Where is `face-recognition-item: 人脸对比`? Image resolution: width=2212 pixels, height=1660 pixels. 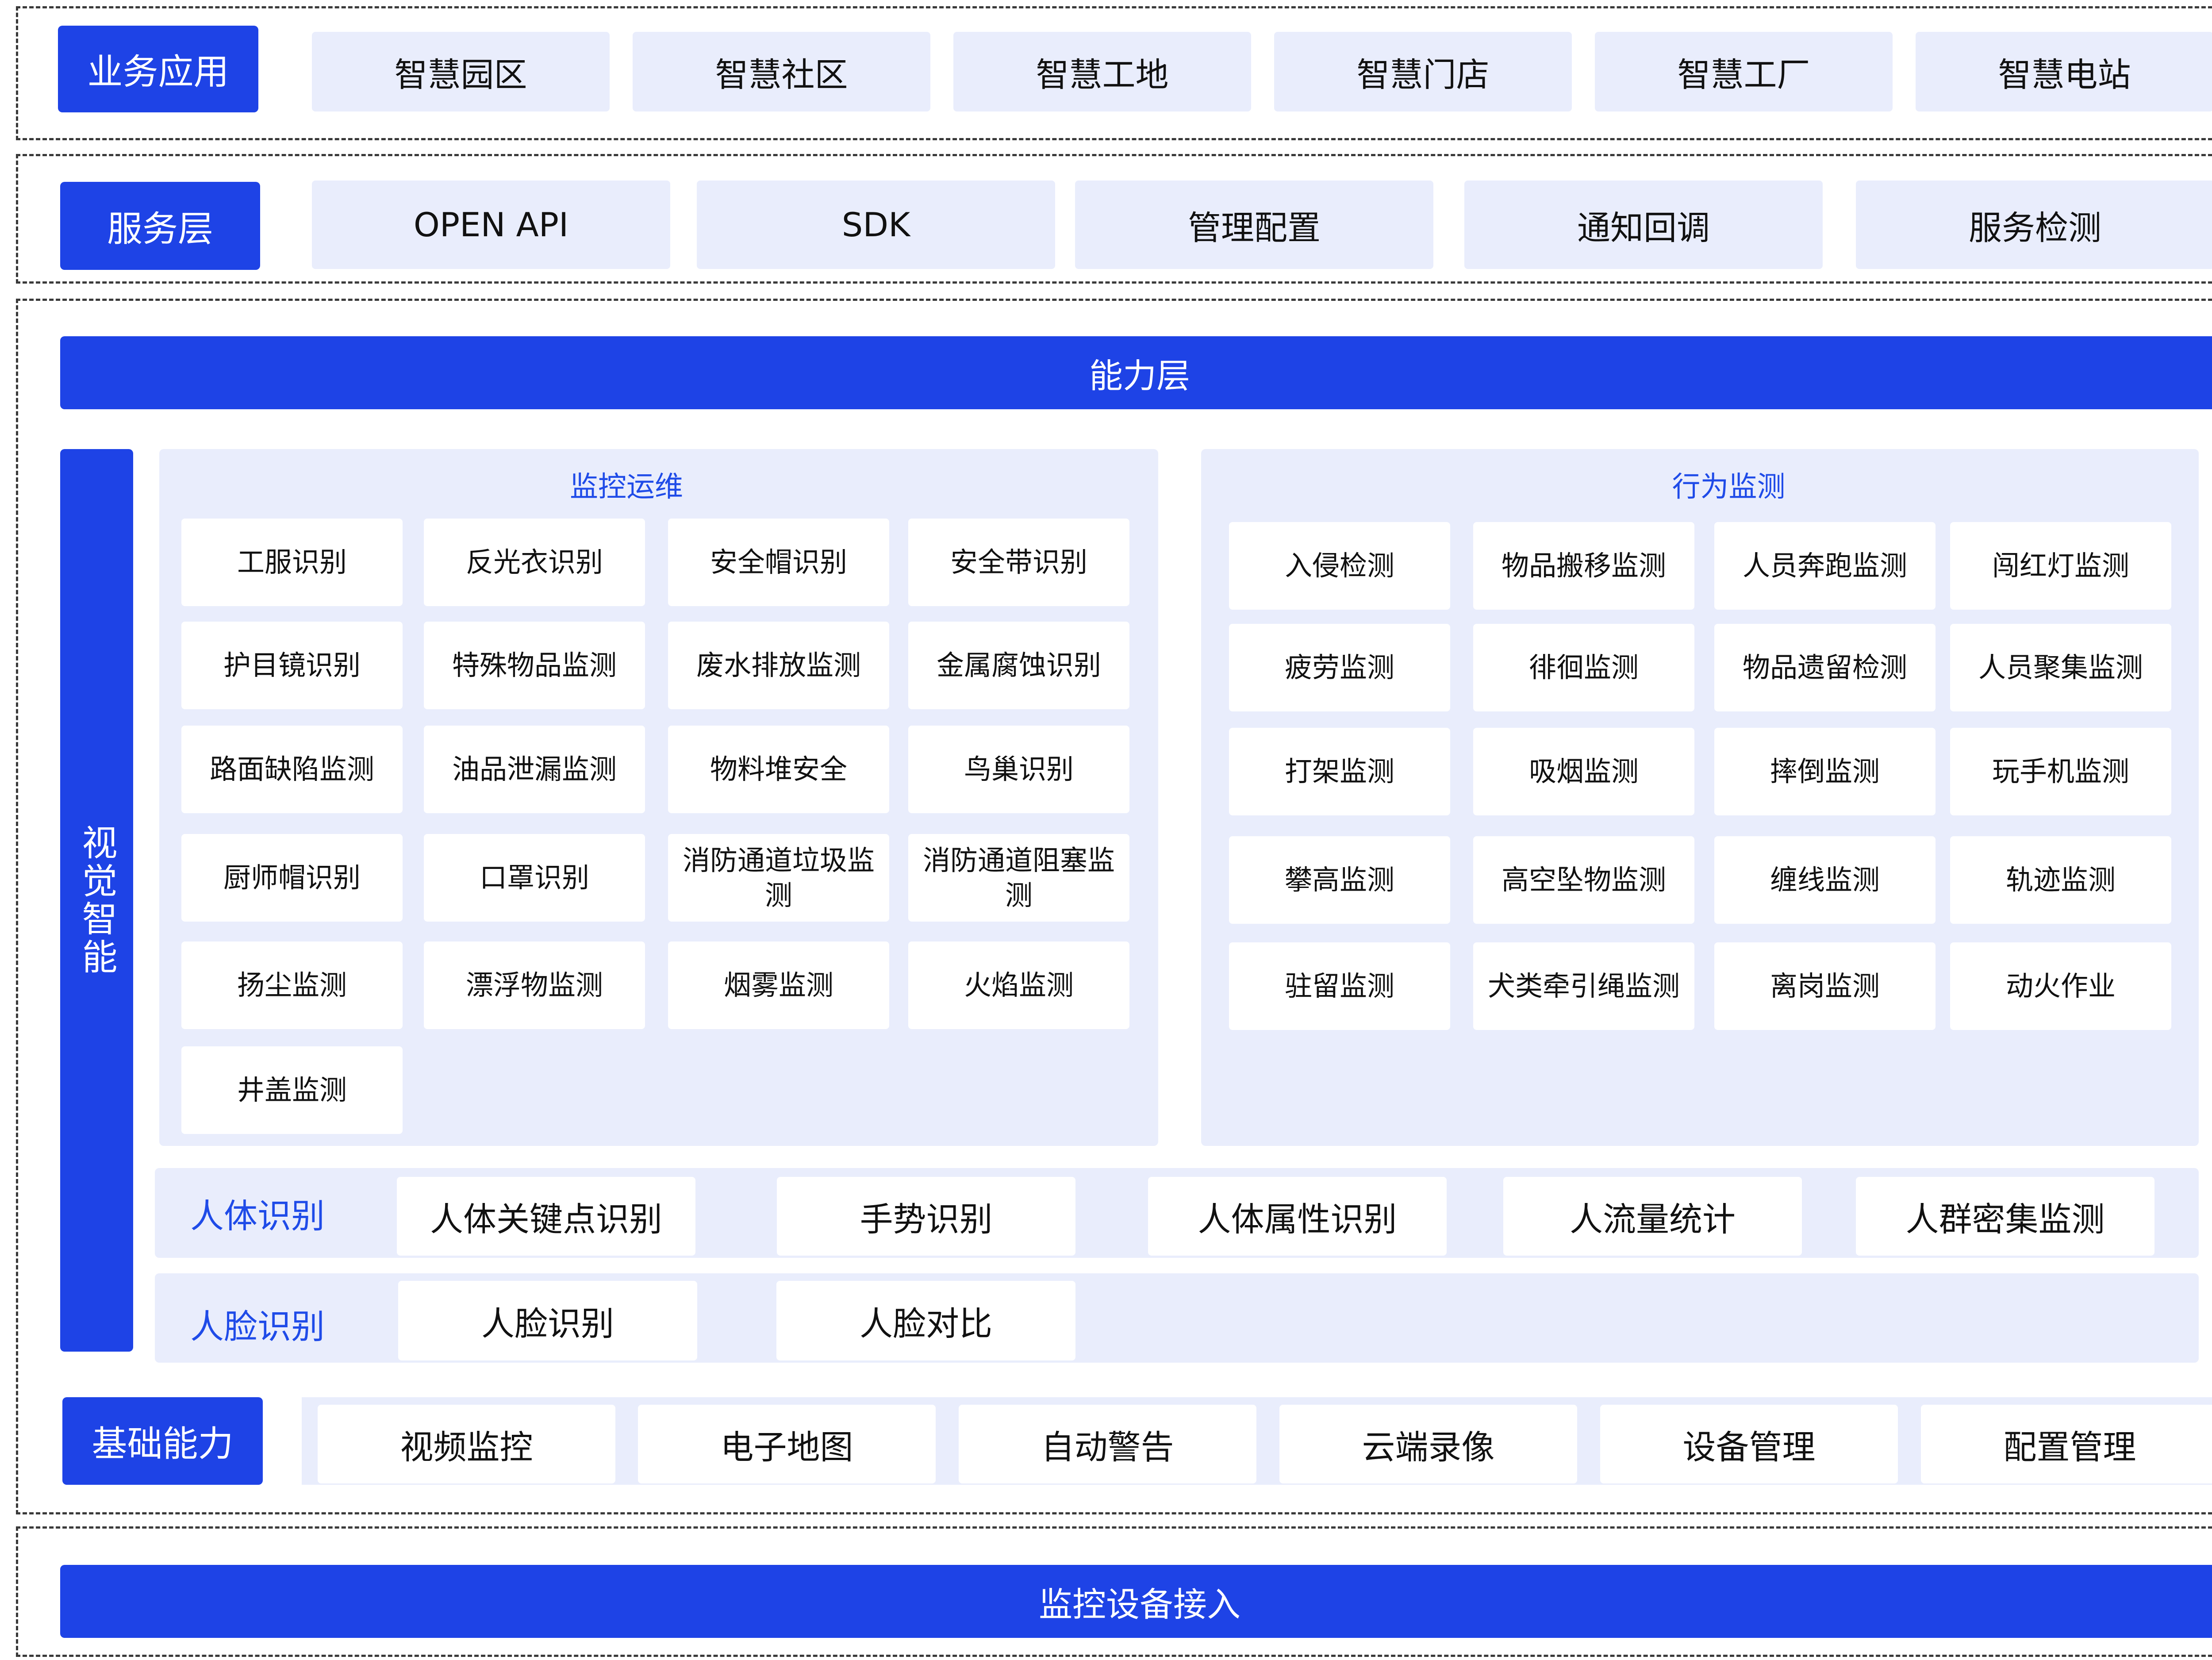
face-recognition-item: 人脸对比 is located at coordinates (925, 1320).